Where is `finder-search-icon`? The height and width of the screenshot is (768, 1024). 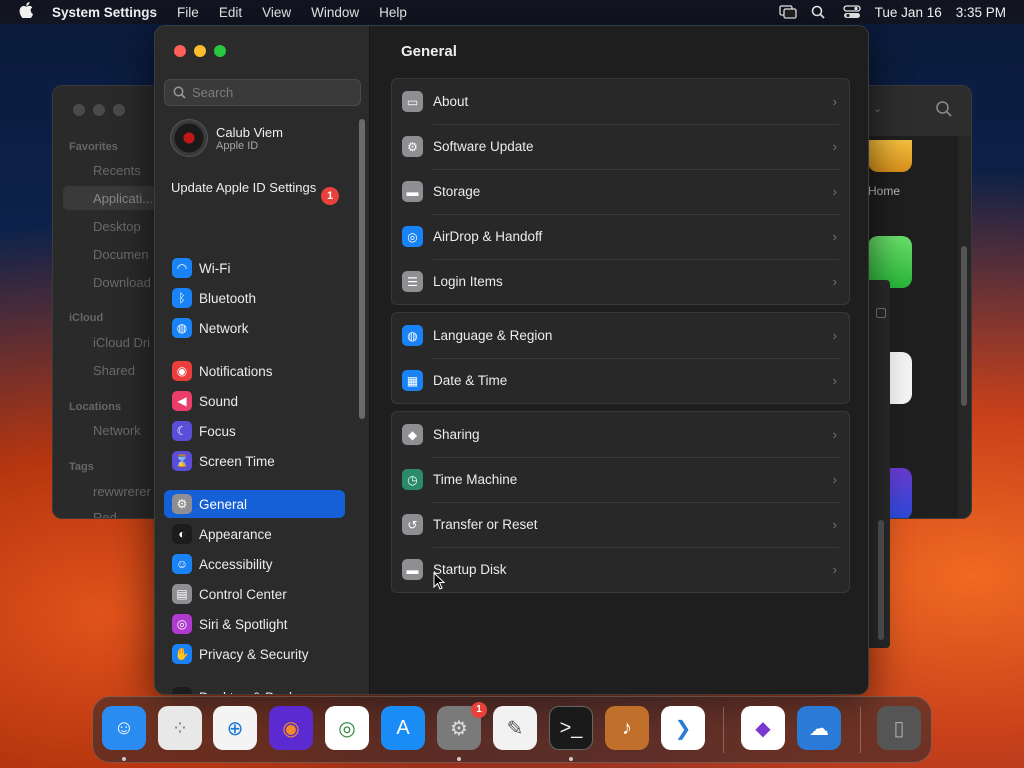 finder-search-icon is located at coordinates (944, 111).